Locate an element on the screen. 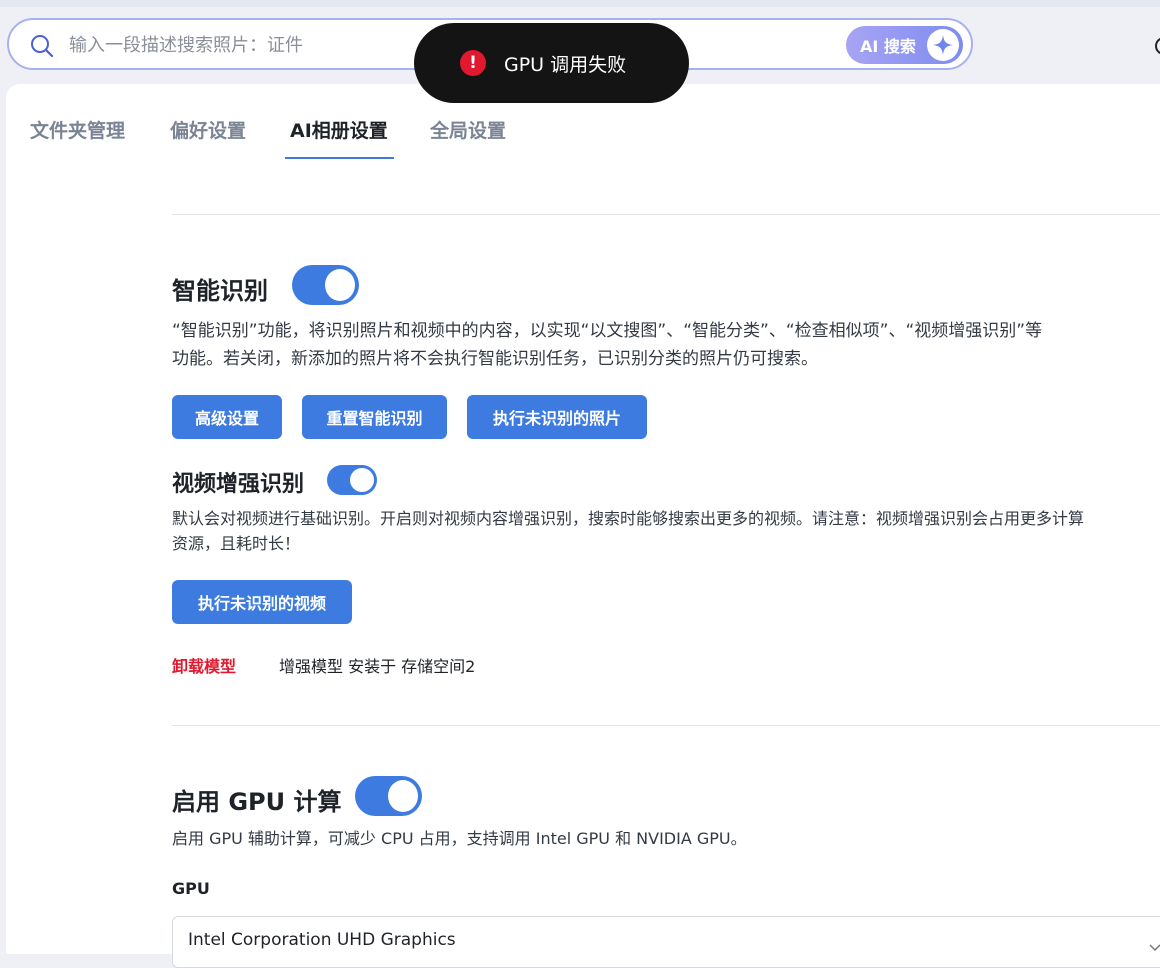 This screenshot has height=968, width=1160. smart-recognition-title: 智能识别 is located at coordinates (220, 291).